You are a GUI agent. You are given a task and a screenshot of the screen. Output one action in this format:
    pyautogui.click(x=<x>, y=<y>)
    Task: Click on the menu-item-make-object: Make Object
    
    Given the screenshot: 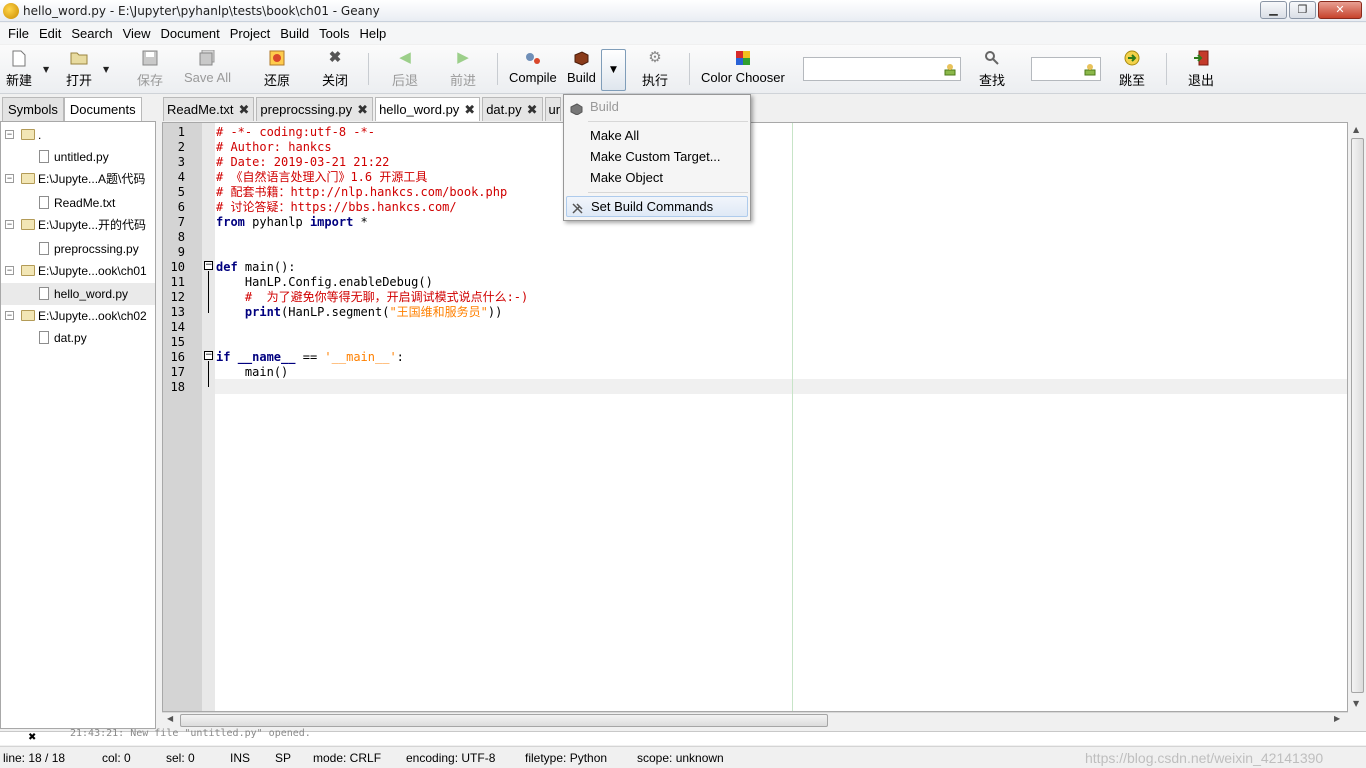 What is the action you would take?
    pyautogui.click(x=657, y=177)
    